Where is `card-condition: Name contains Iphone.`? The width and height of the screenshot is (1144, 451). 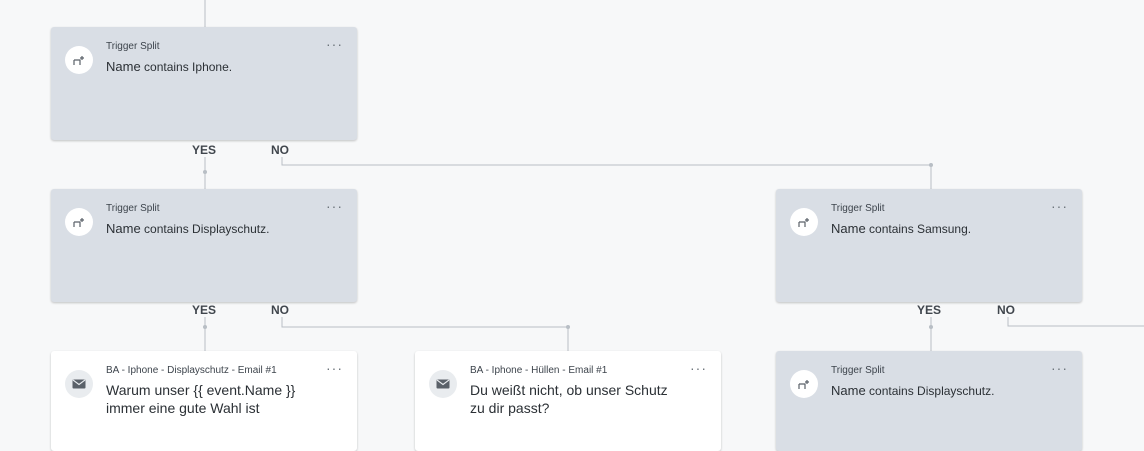 card-condition: Name contains Iphone. is located at coordinates (169, 67).